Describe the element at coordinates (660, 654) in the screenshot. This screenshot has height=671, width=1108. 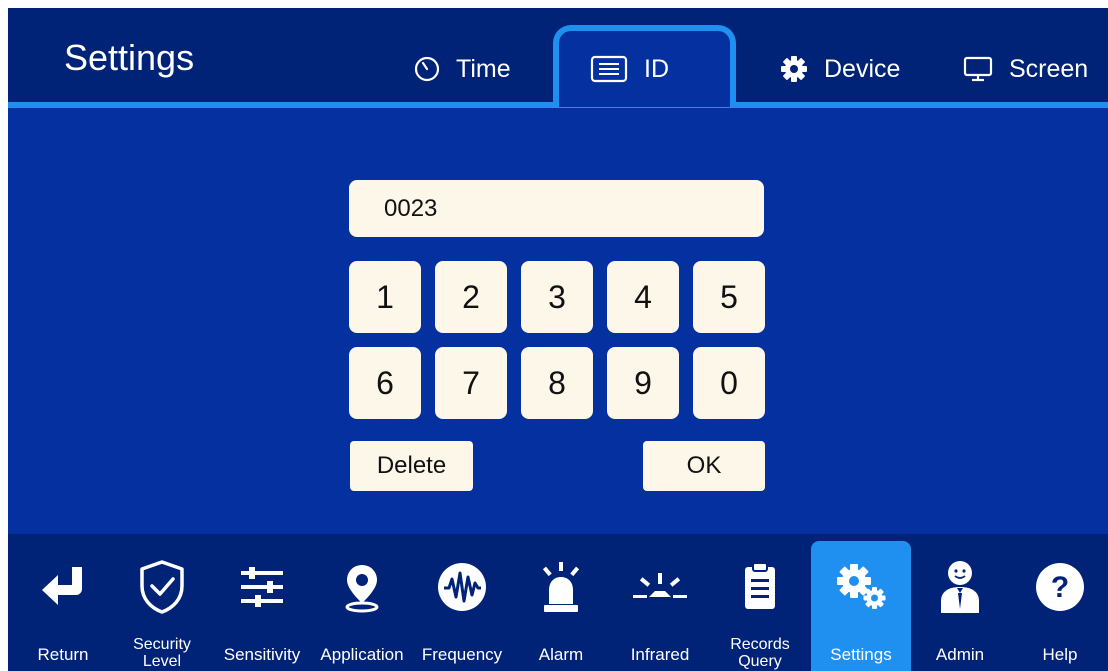
I see `nav-label-infrared: Infrared` at that location.